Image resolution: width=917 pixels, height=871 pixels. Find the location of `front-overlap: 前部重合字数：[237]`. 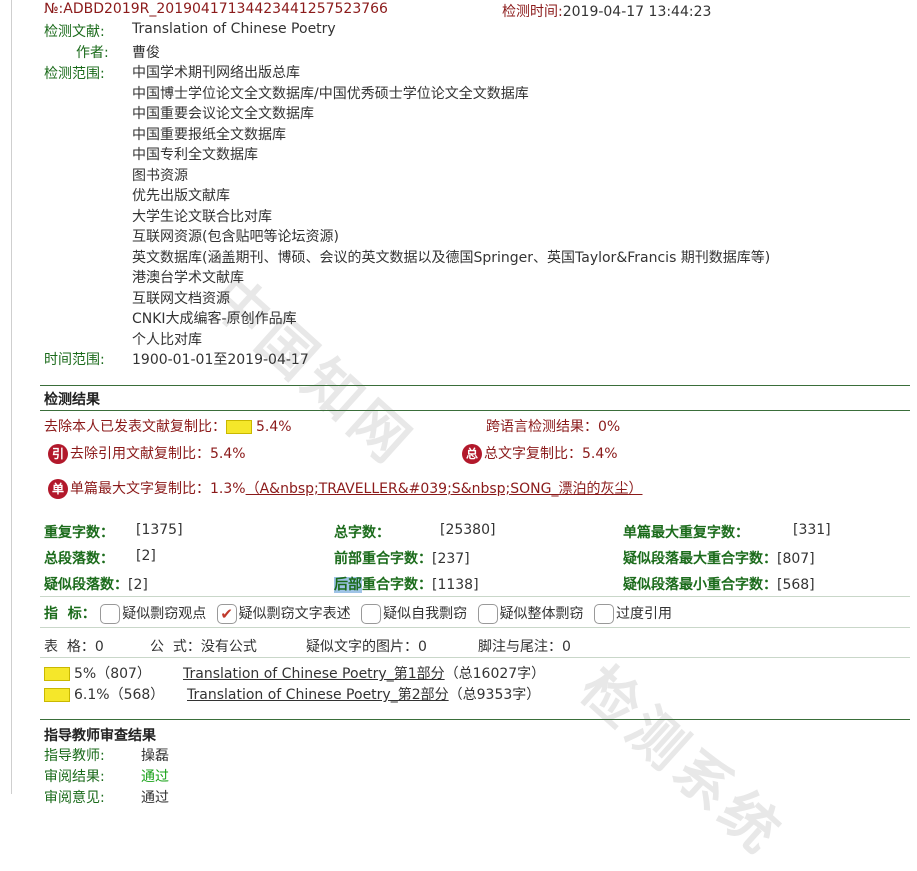

front-overlap: 前部重合字数：[237] is located at coordinates (402, 558).